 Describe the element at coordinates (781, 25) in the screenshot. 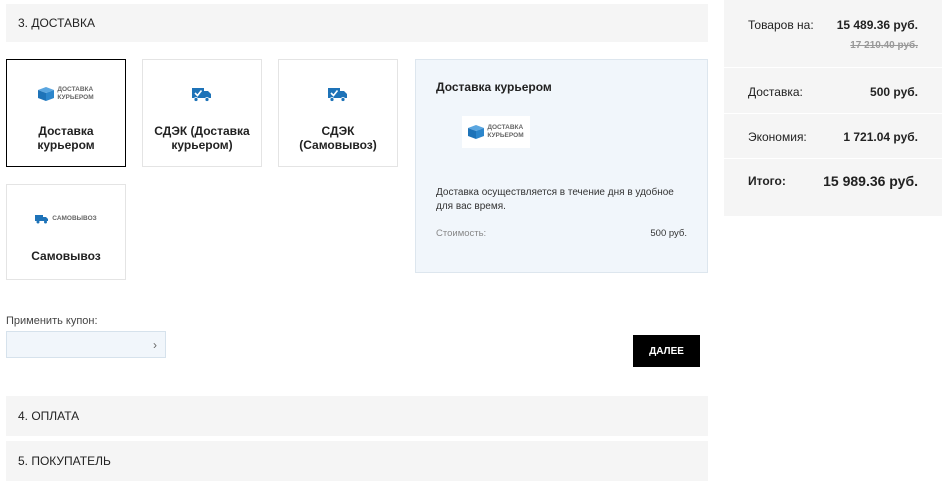

I see `summary-goods-label: Товаров на:` at that location.